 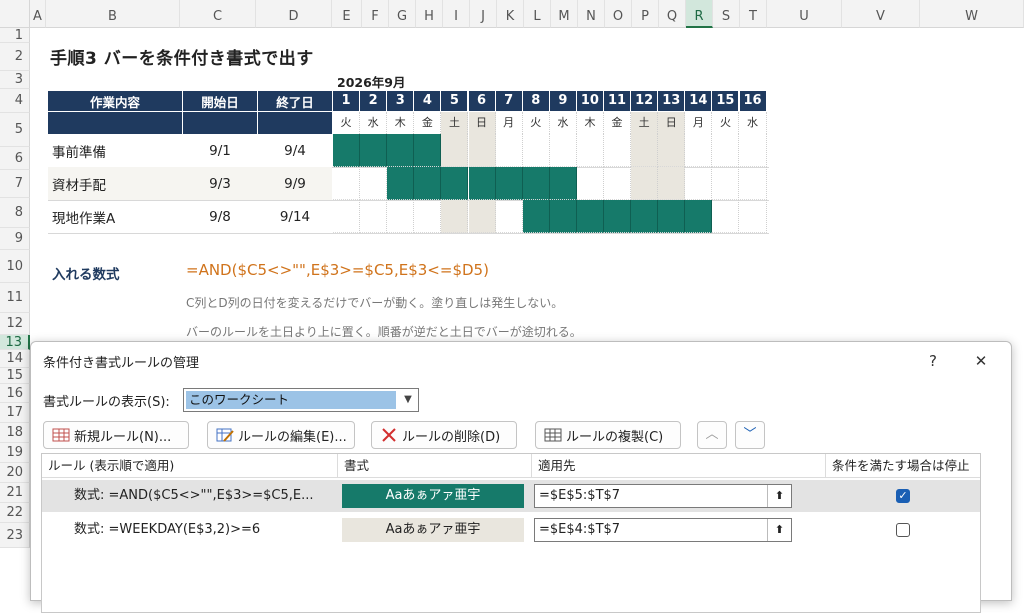 What do you see at coordinates (15, 413) in the screenshot?
I see `row-header-17: 17` at bounding box center [15, 413].